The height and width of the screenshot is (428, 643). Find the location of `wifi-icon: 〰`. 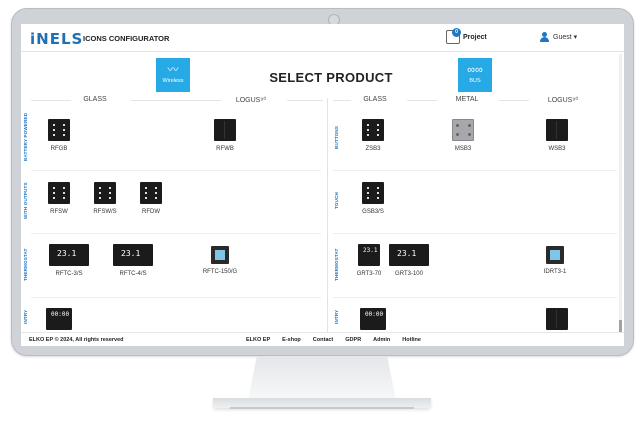

wifi-icon: 〰 is located at coordinates (173, 70).